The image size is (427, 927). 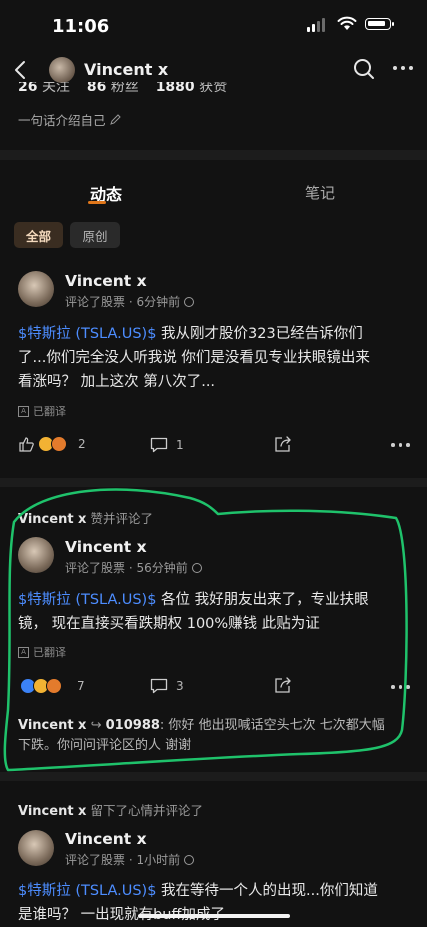 I want to click on post-more-icon, so click(x=400, y=445).